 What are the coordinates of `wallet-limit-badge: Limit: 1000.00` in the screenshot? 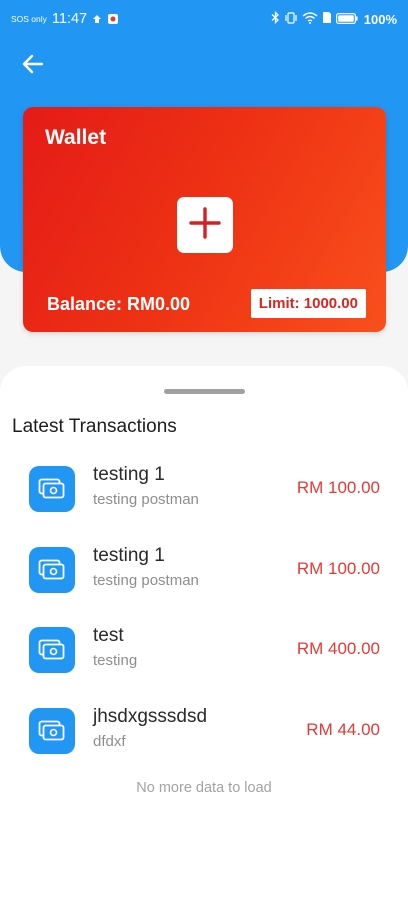 It's located at (308, 303).